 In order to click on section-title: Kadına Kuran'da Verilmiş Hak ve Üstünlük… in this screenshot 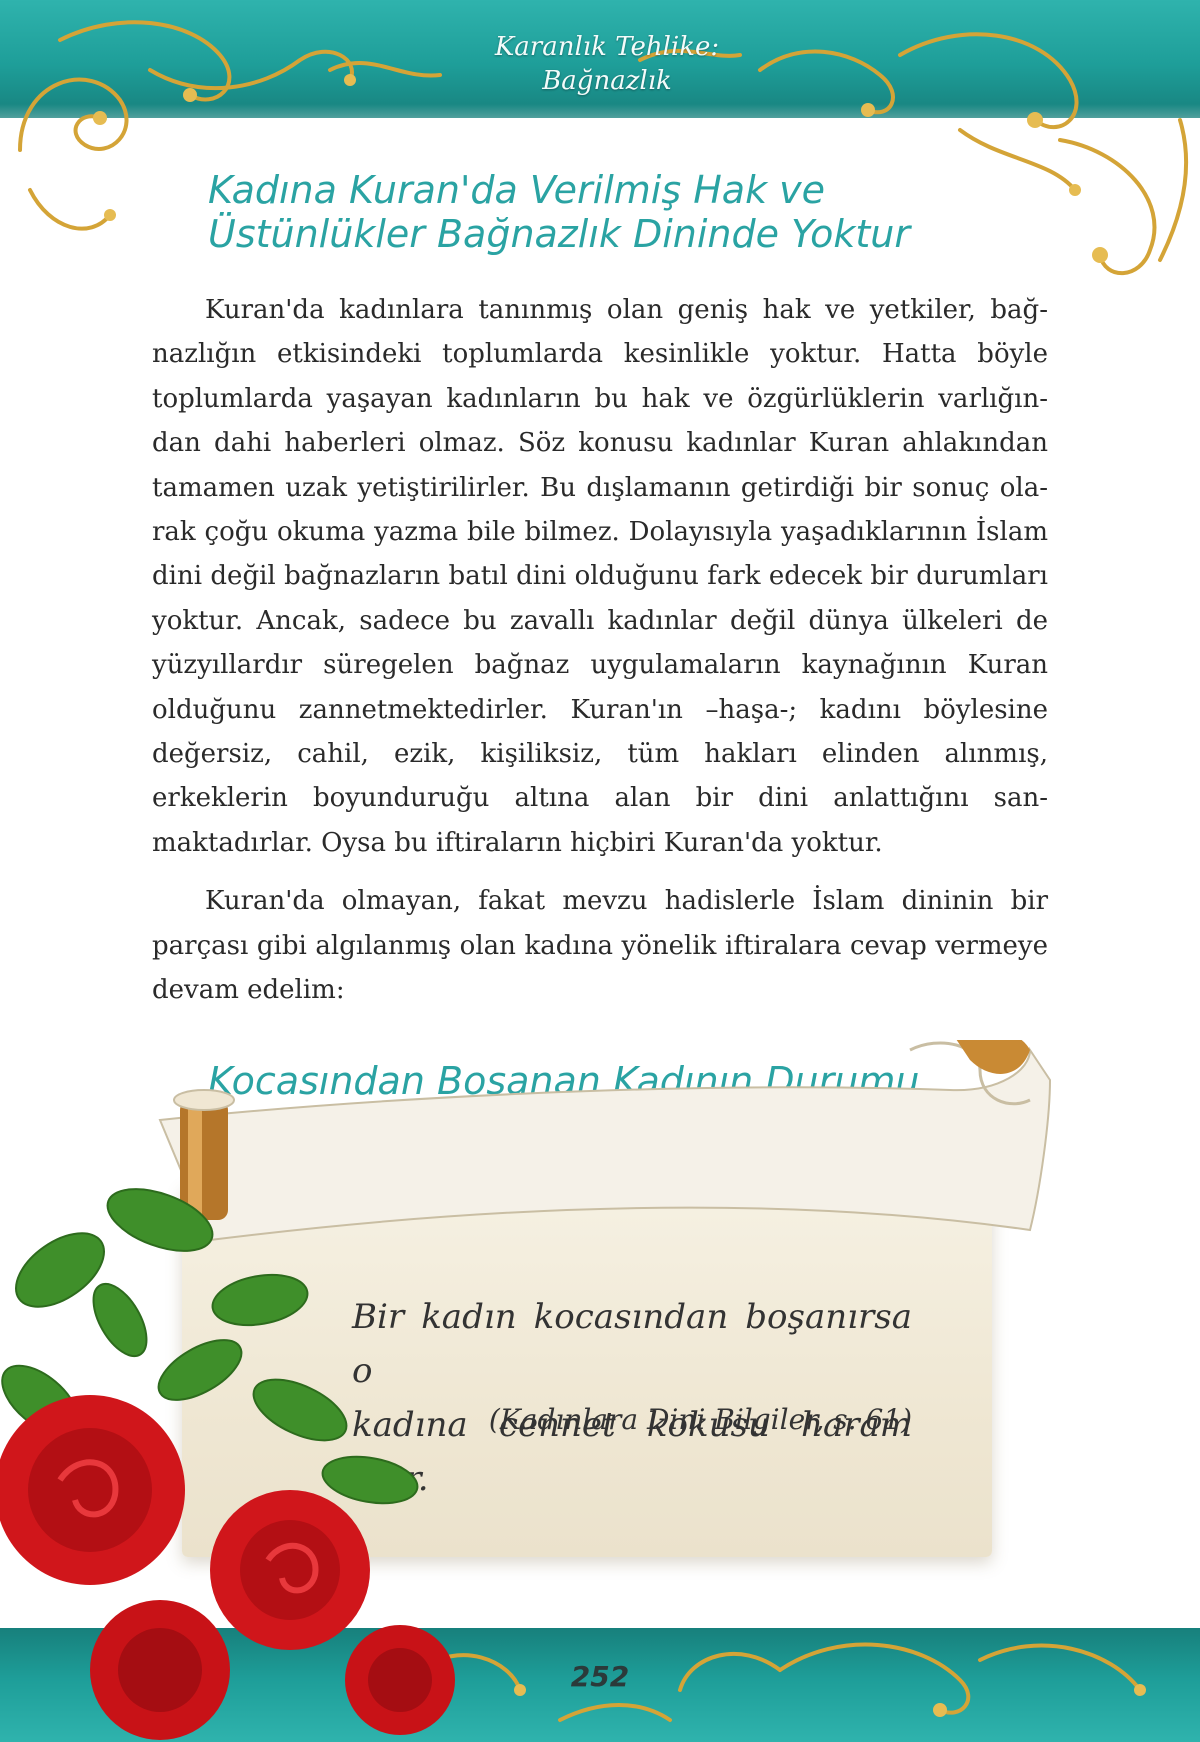, I will do `click(559, 212)`.